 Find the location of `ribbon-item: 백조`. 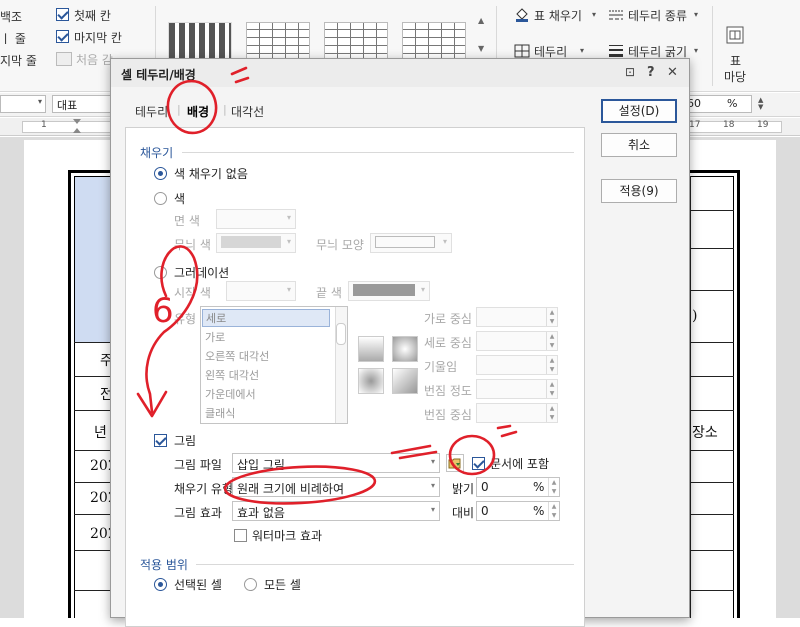

ribbon-item: 백조 is located at coordinates (11, 16).